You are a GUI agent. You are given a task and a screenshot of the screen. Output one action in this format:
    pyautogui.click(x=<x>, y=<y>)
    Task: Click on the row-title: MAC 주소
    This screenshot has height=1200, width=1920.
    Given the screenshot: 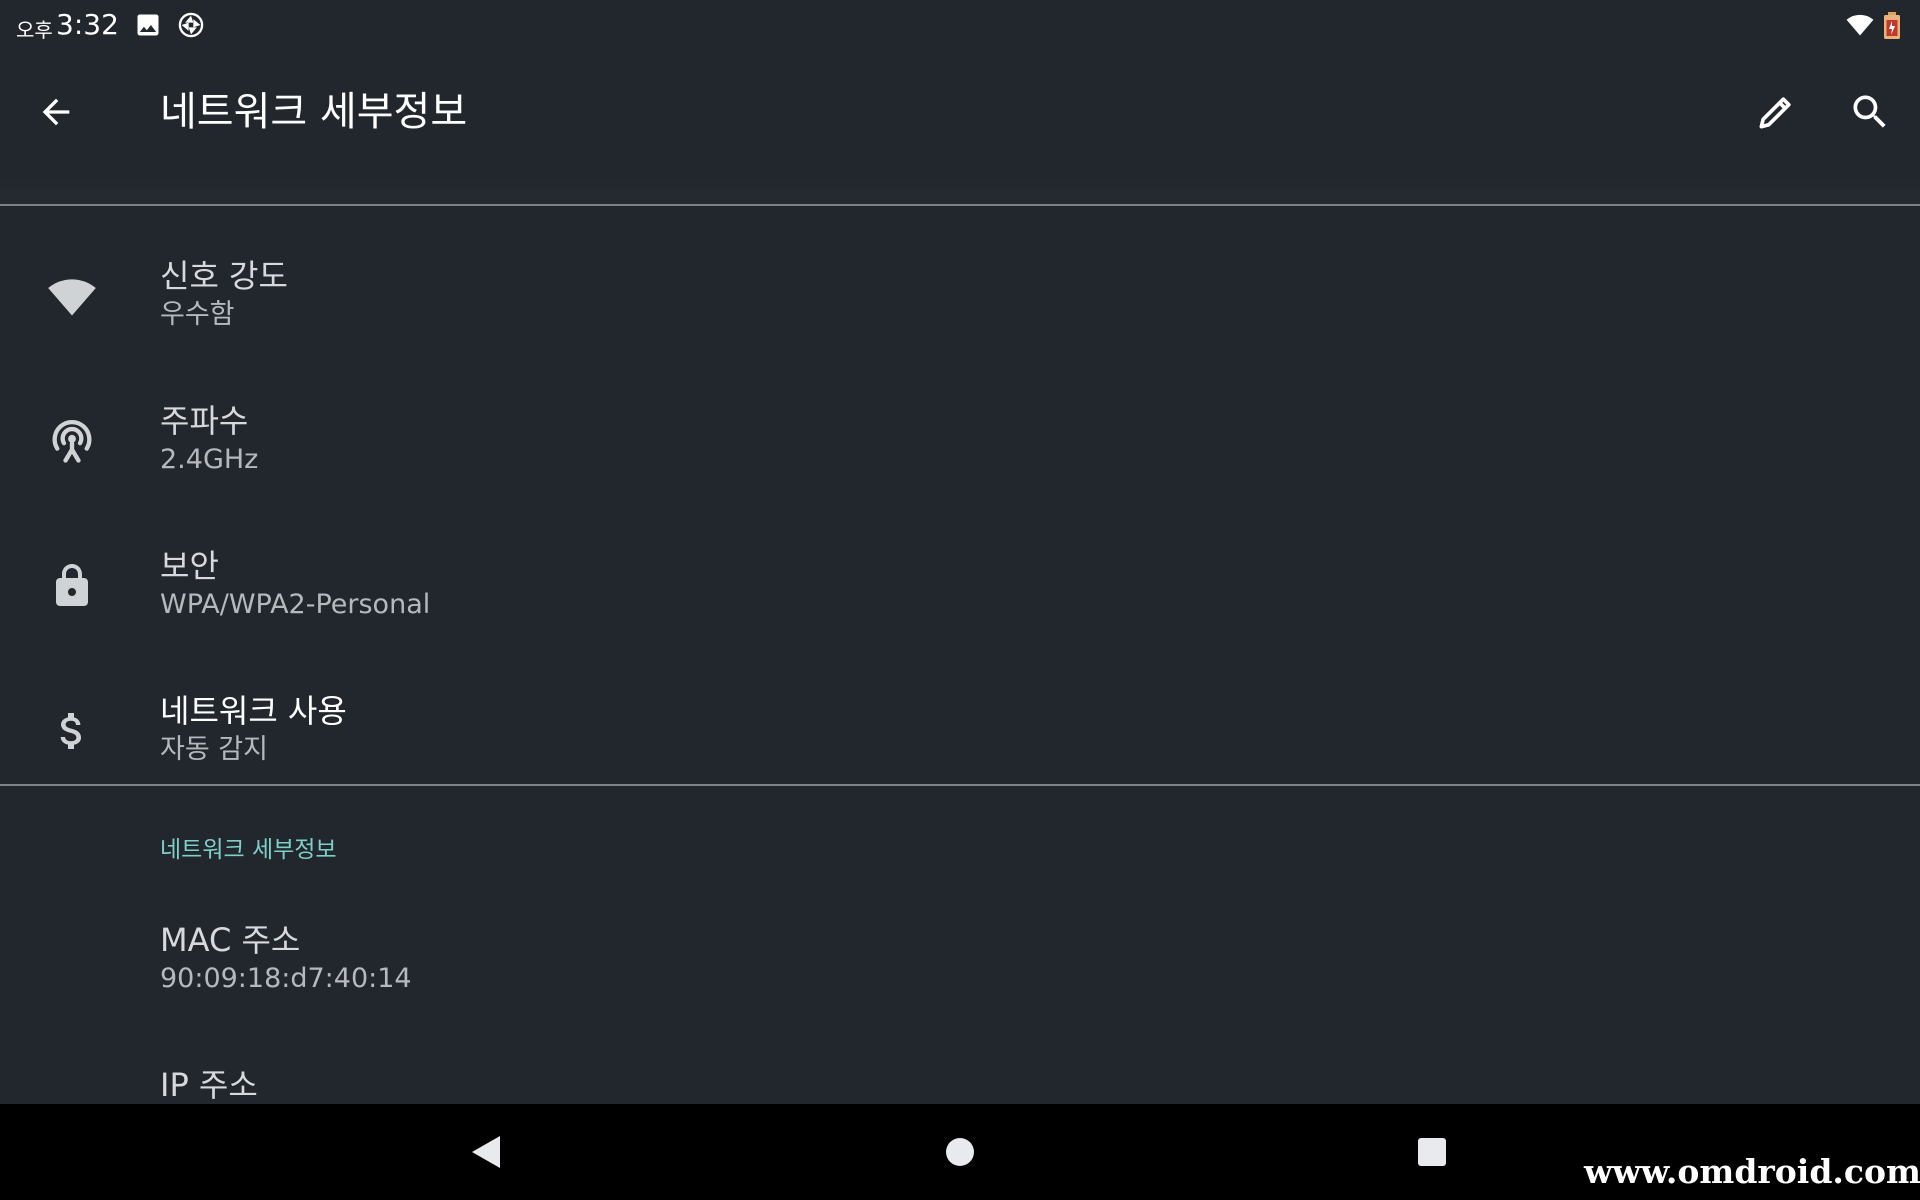 What is the action you would take?
    pyautogui.click(x=230, y=940)
    